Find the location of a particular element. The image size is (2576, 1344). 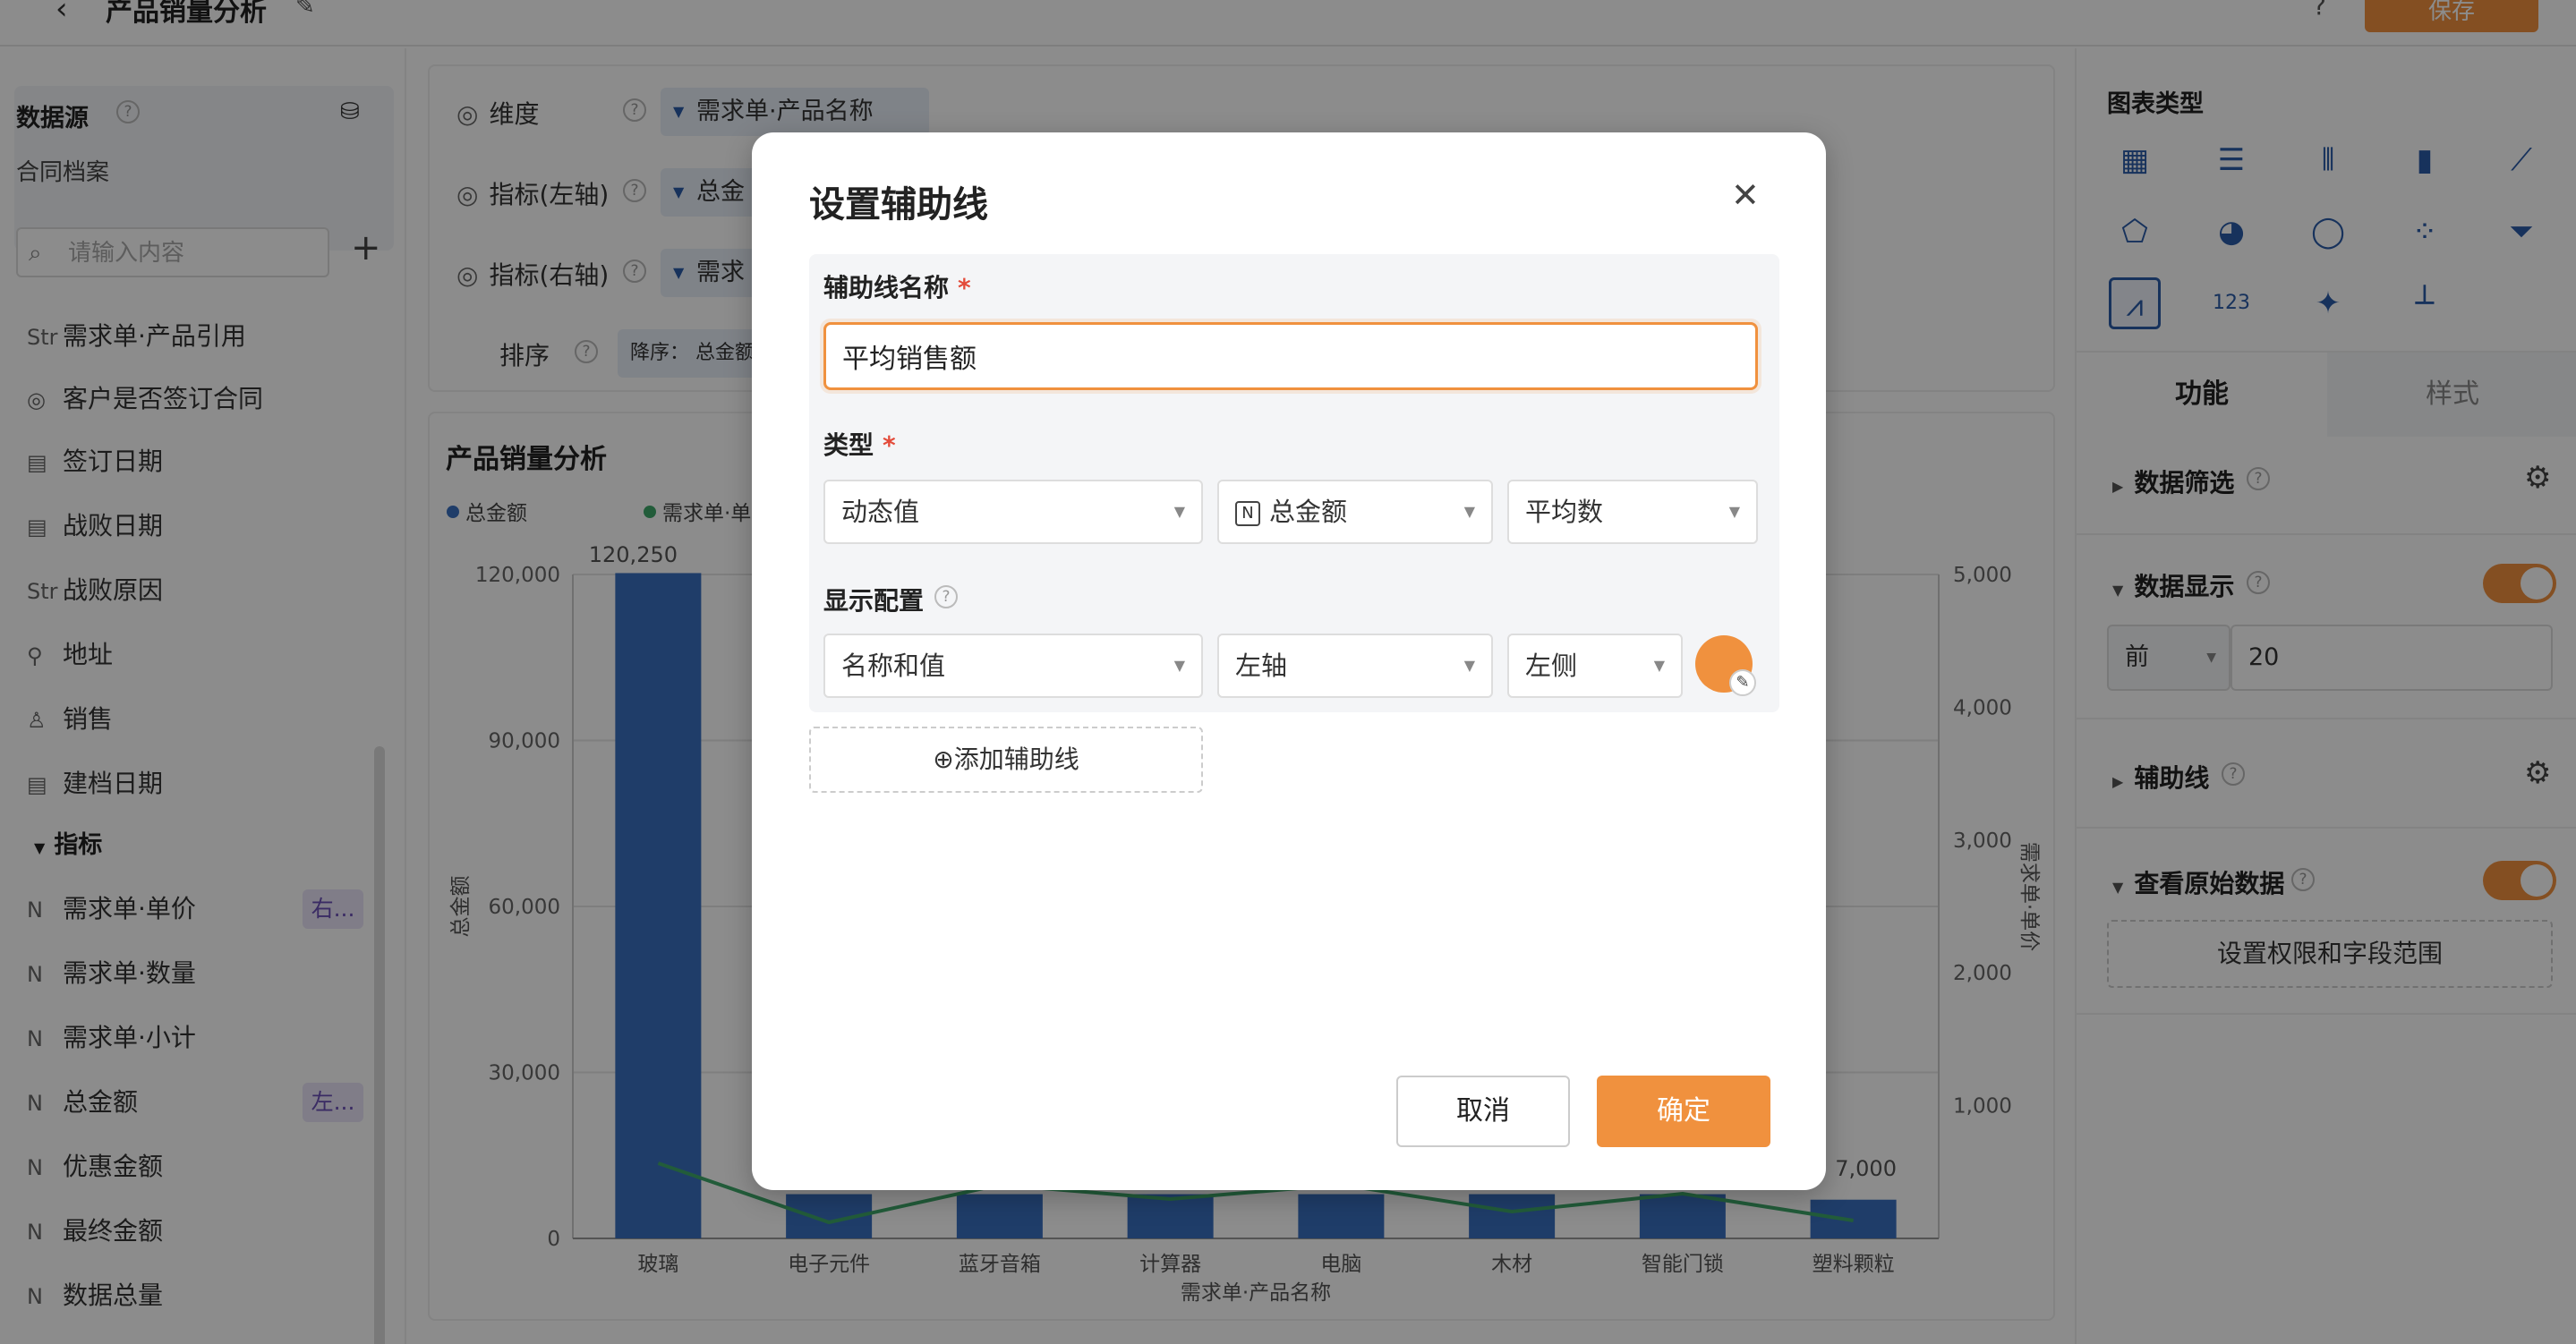

type-select: 动态值 ▼ is located at coordinates (1013, 512).